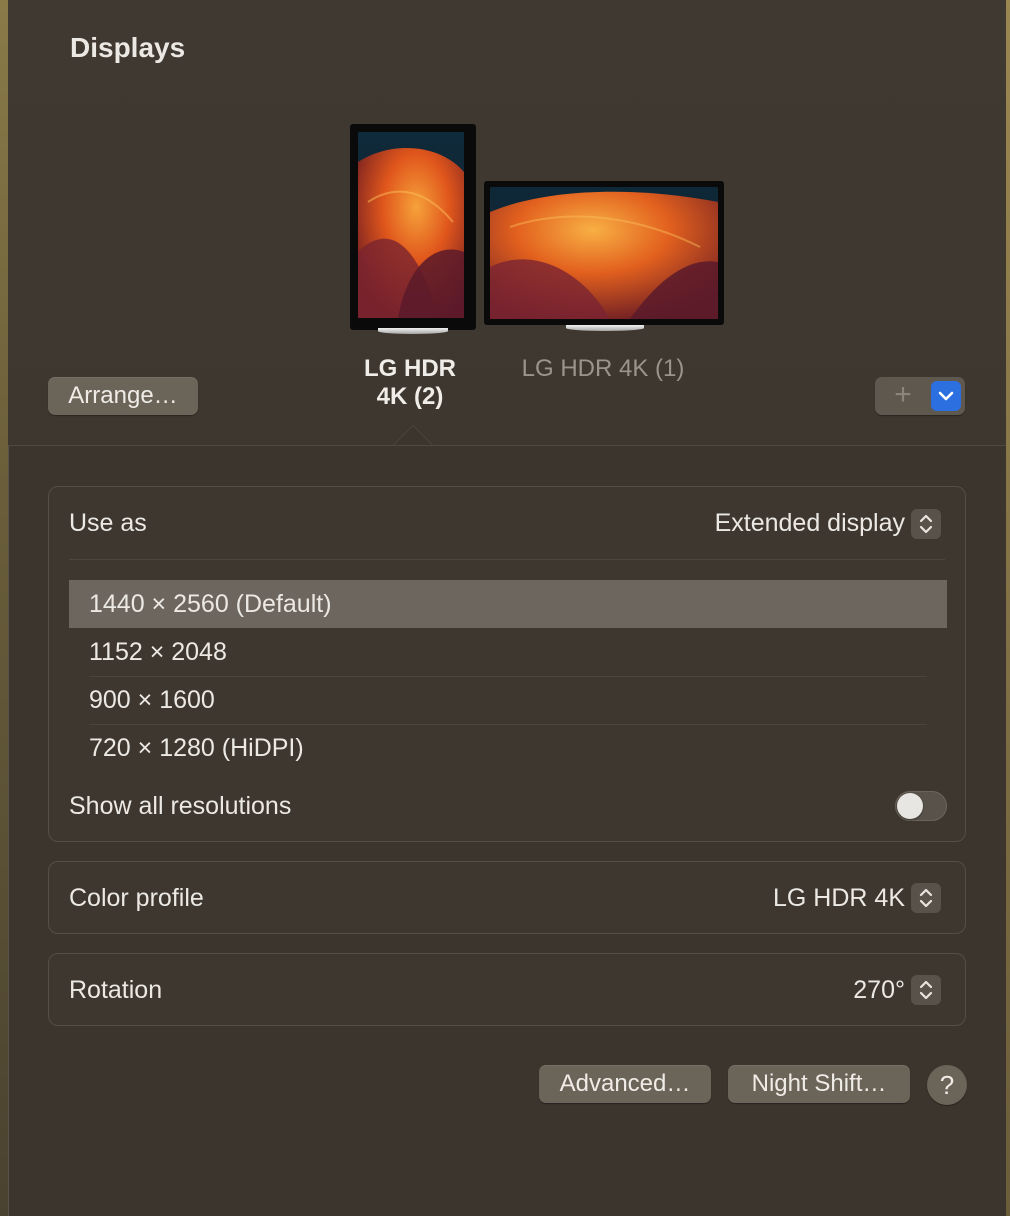  I want to click on rotation-label: Rotation, so click(116, 990).